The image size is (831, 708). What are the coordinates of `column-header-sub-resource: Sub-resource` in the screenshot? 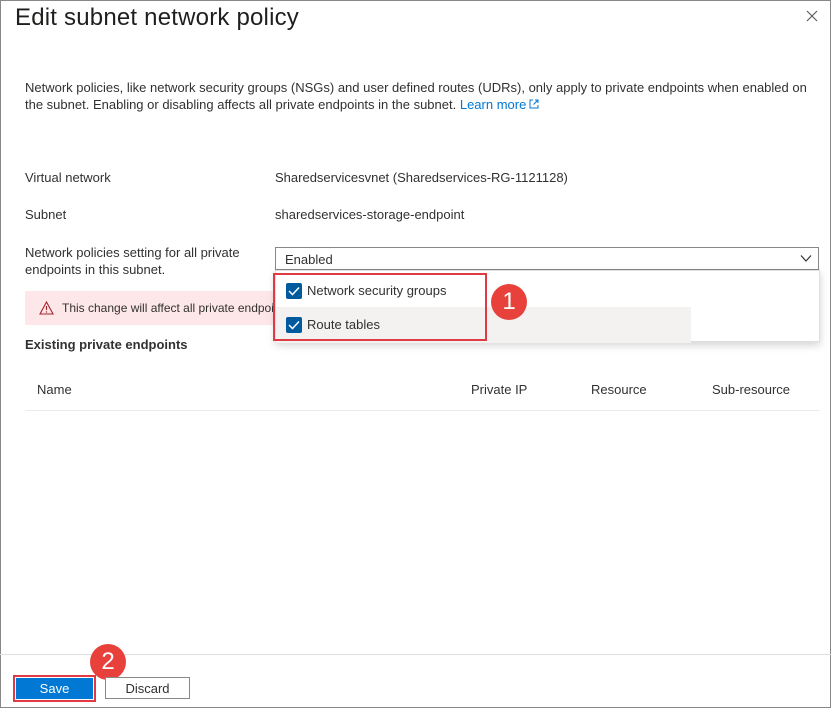 It's located at (751, 389).